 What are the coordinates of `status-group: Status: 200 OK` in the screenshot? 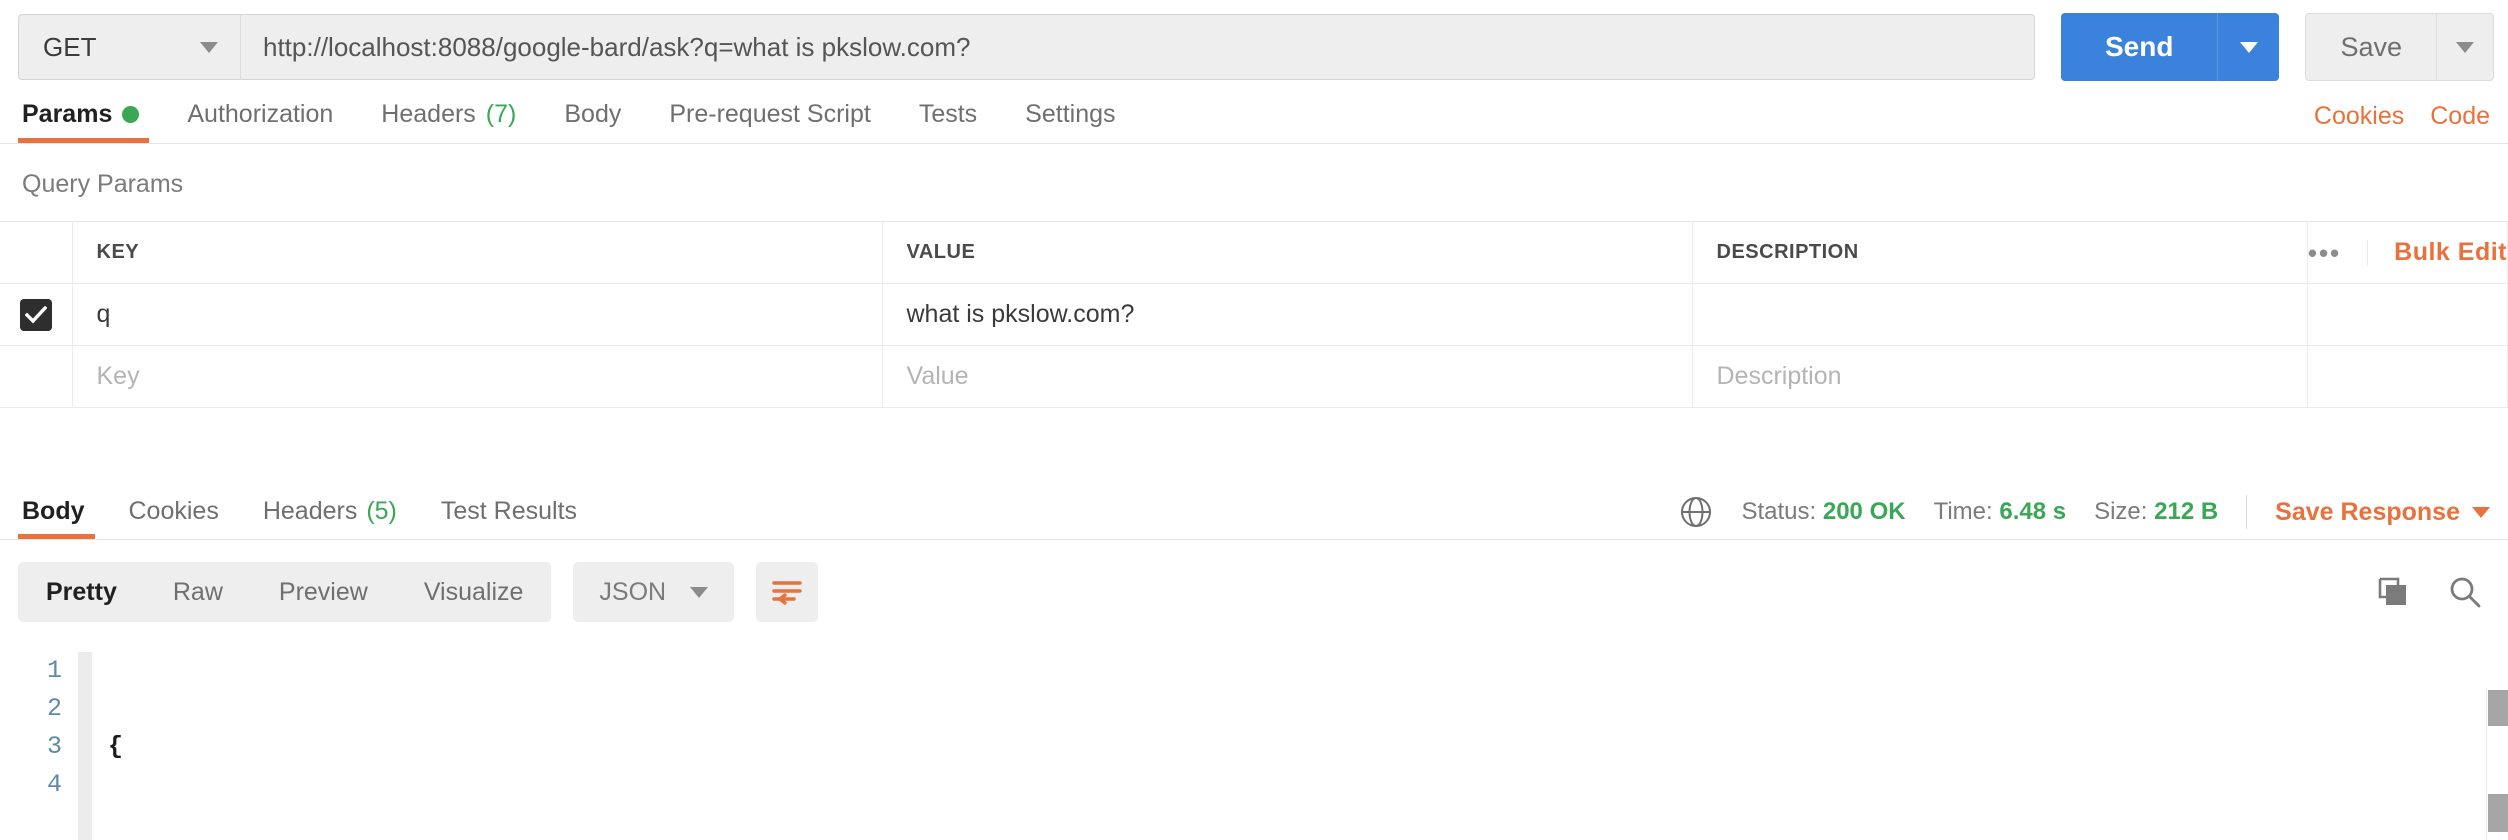 It's located at (1823, 512).